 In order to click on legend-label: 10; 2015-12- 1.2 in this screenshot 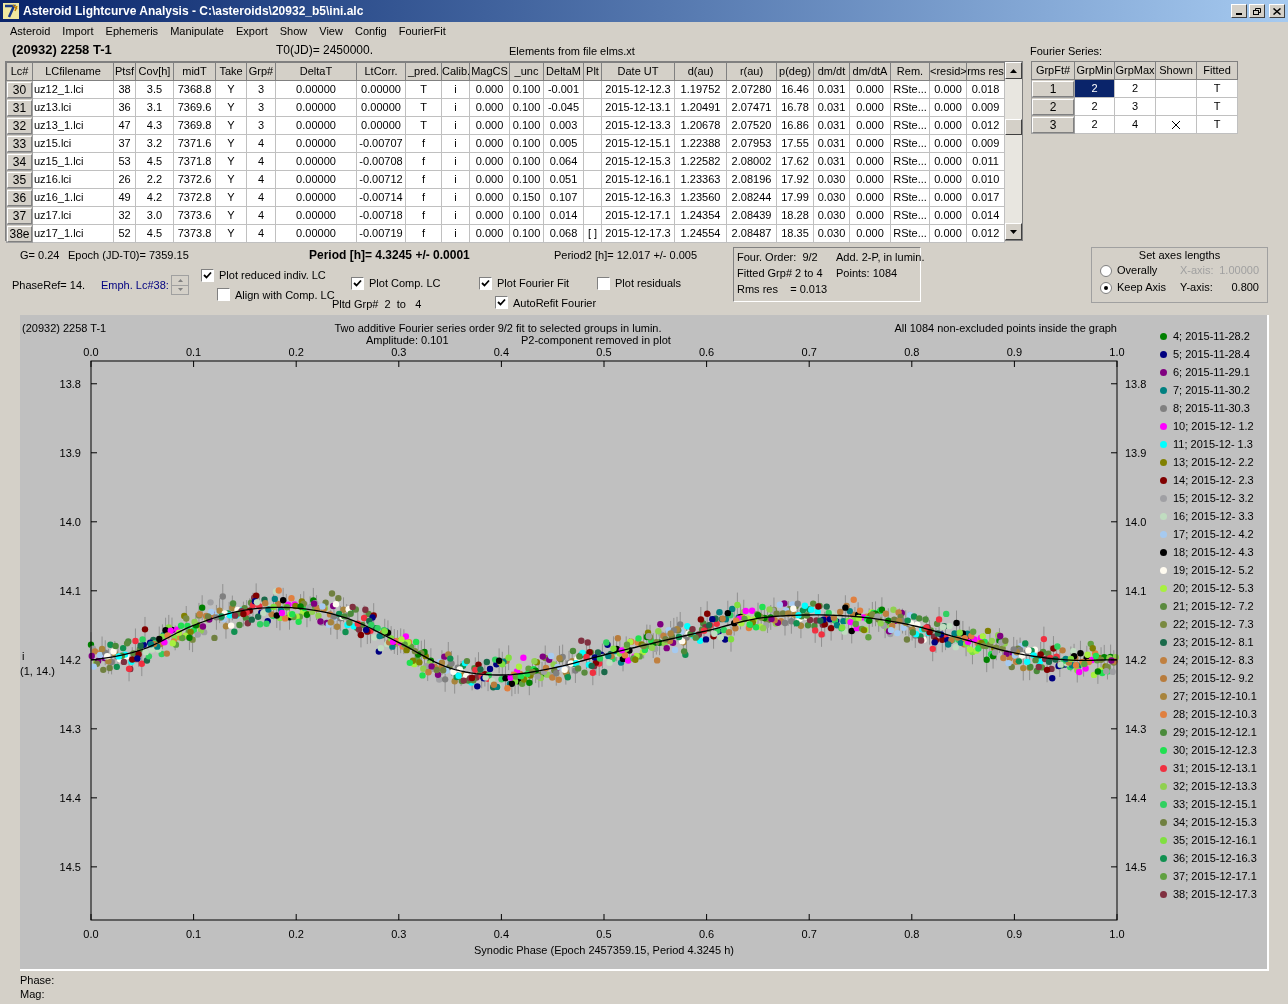, I will do `click(1213, 426)`.